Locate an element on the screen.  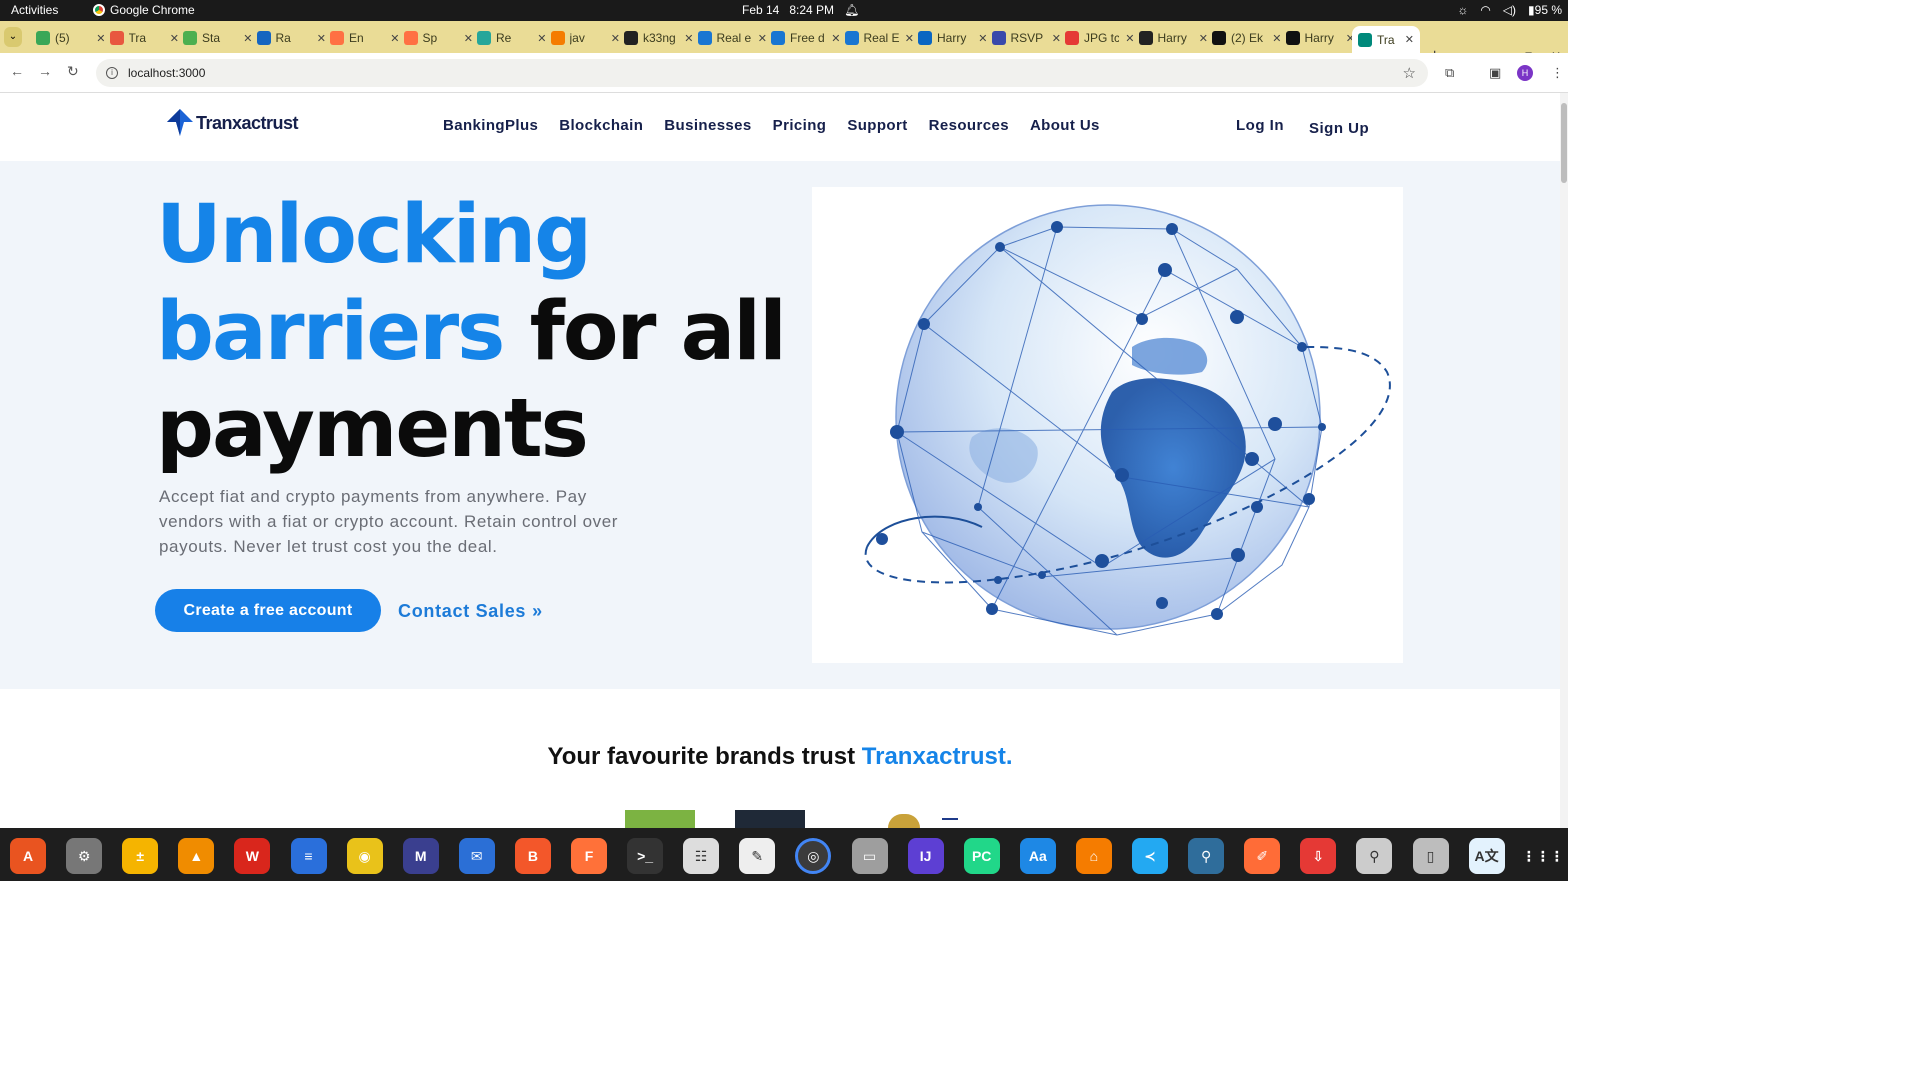
dock-files-icon: ▭ is located at coordinates (869, 856).